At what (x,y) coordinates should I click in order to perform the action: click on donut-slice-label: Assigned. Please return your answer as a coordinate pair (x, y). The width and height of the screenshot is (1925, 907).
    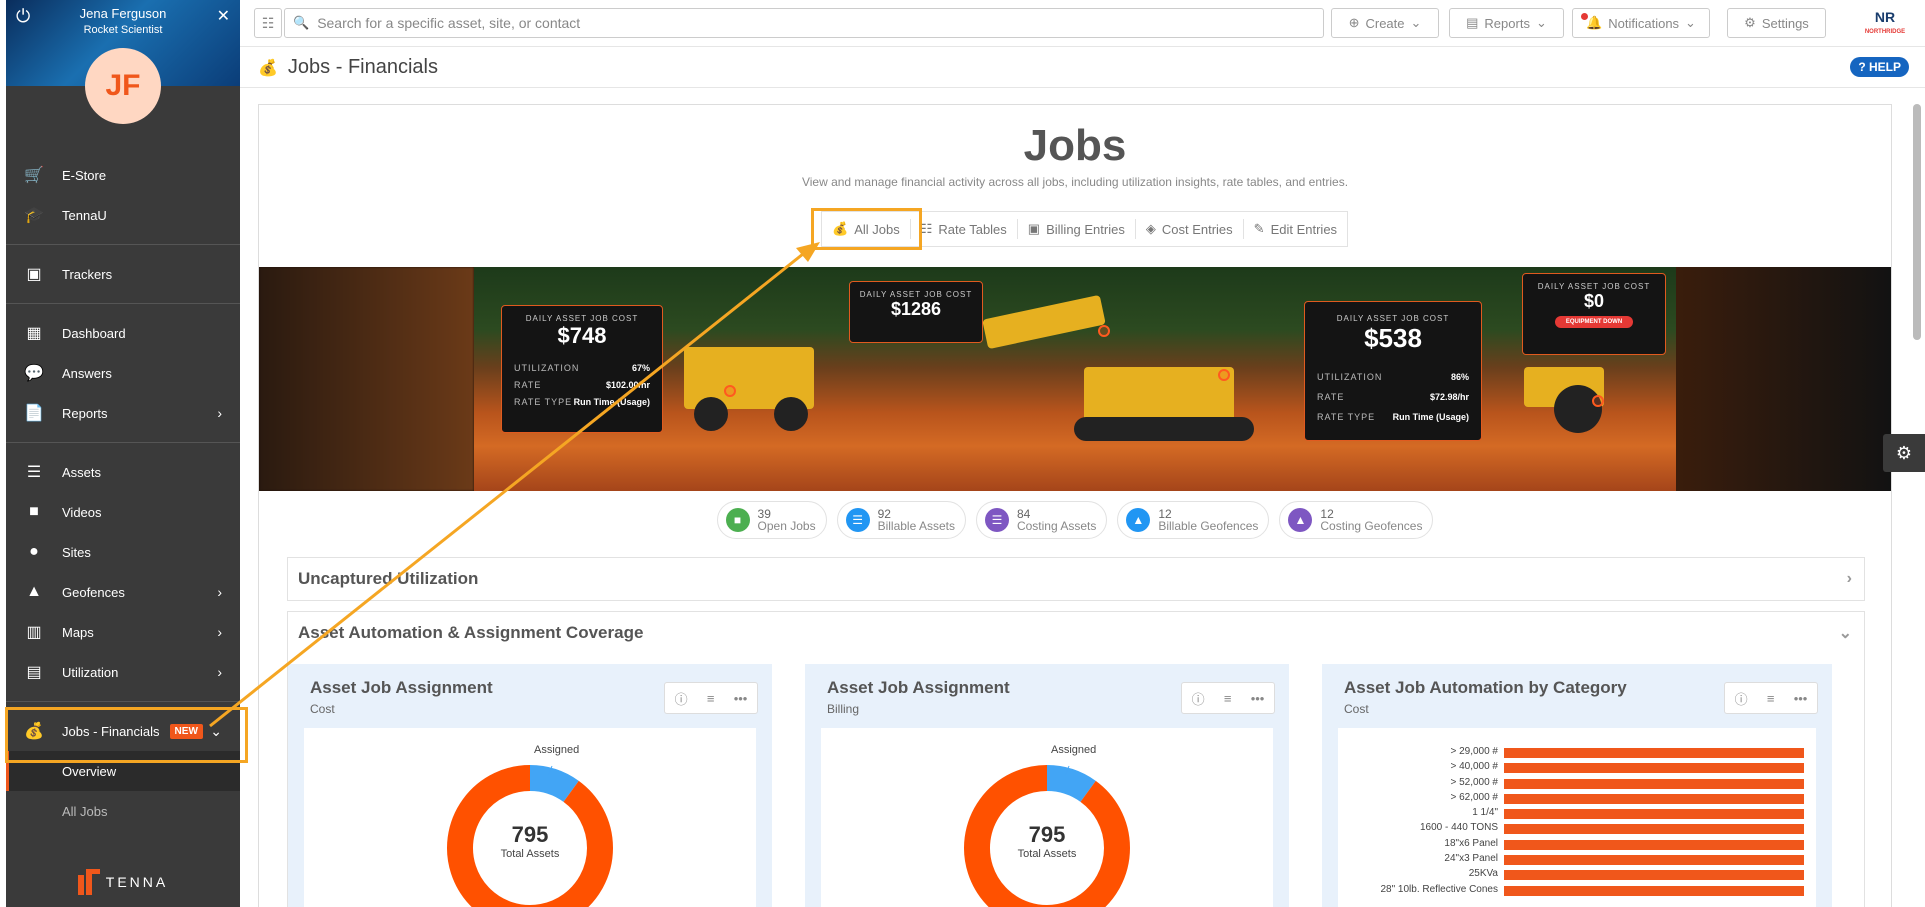
    Looking at the image, I should click on (1074, 750).